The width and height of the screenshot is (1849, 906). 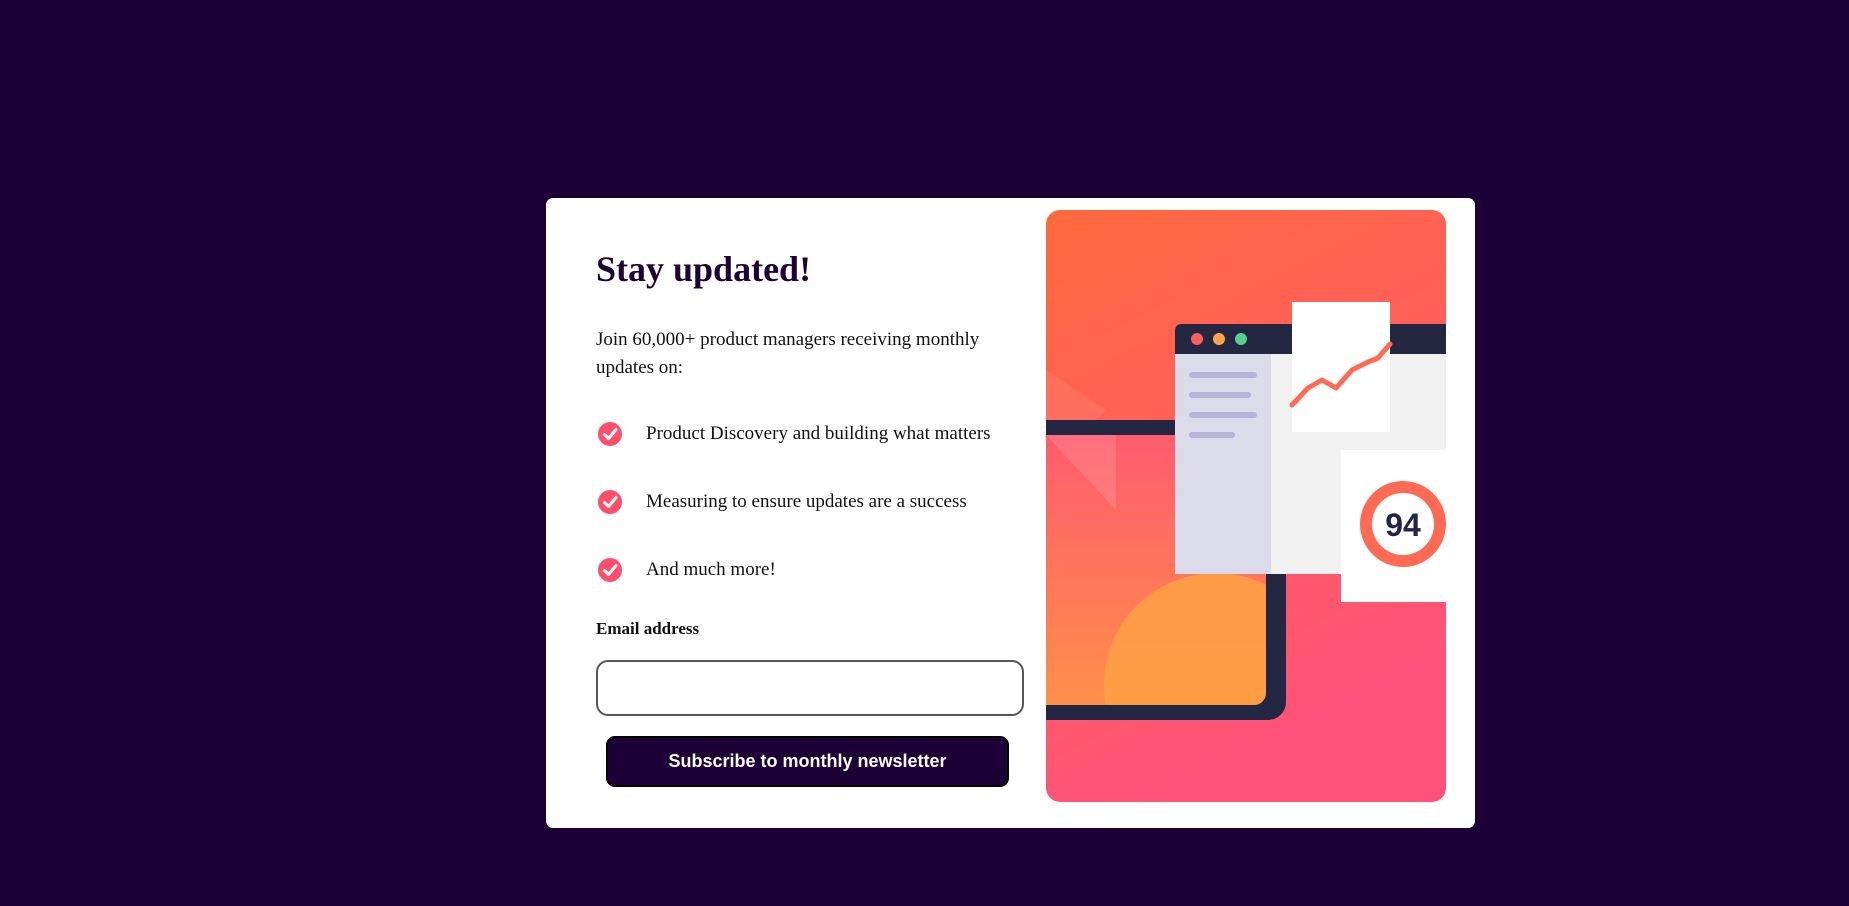 What do you see at coordinates (1197, 339) in the screenshot?
I see `window-close-dot` at bounding box center [1197, 339].